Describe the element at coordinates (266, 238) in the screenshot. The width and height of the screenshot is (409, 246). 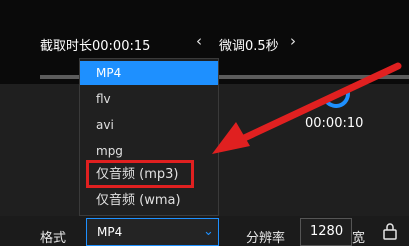
I see `resolution-label: 分辨率` at that location.